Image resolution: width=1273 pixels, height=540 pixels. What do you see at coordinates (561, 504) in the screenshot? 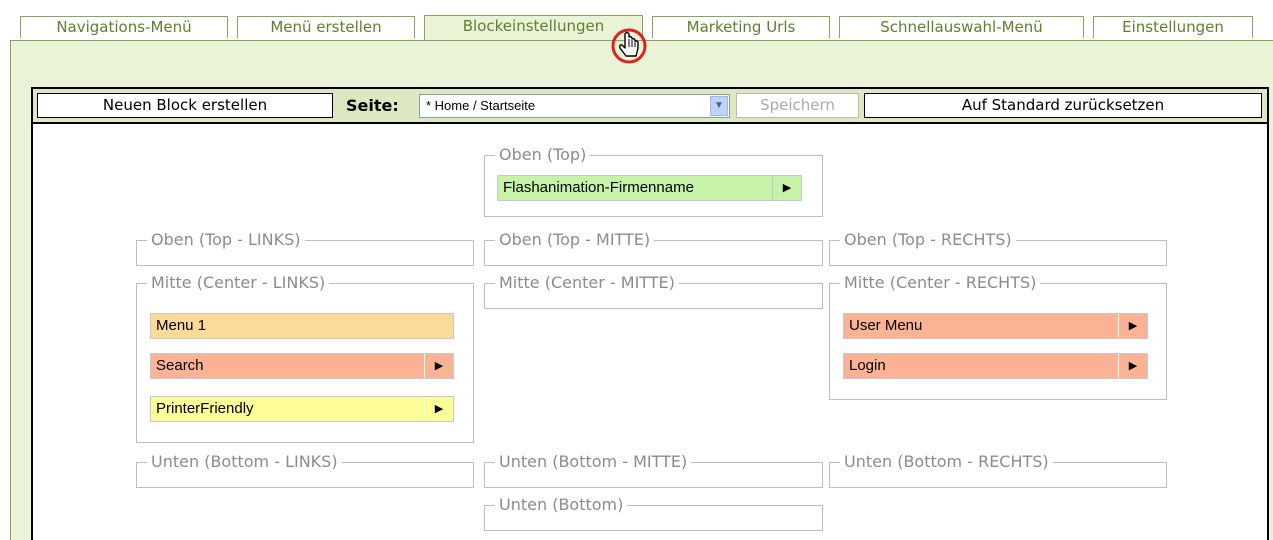
I see `region-bottom-label: Unten (Bottom)` at bounding box center [561, 504].